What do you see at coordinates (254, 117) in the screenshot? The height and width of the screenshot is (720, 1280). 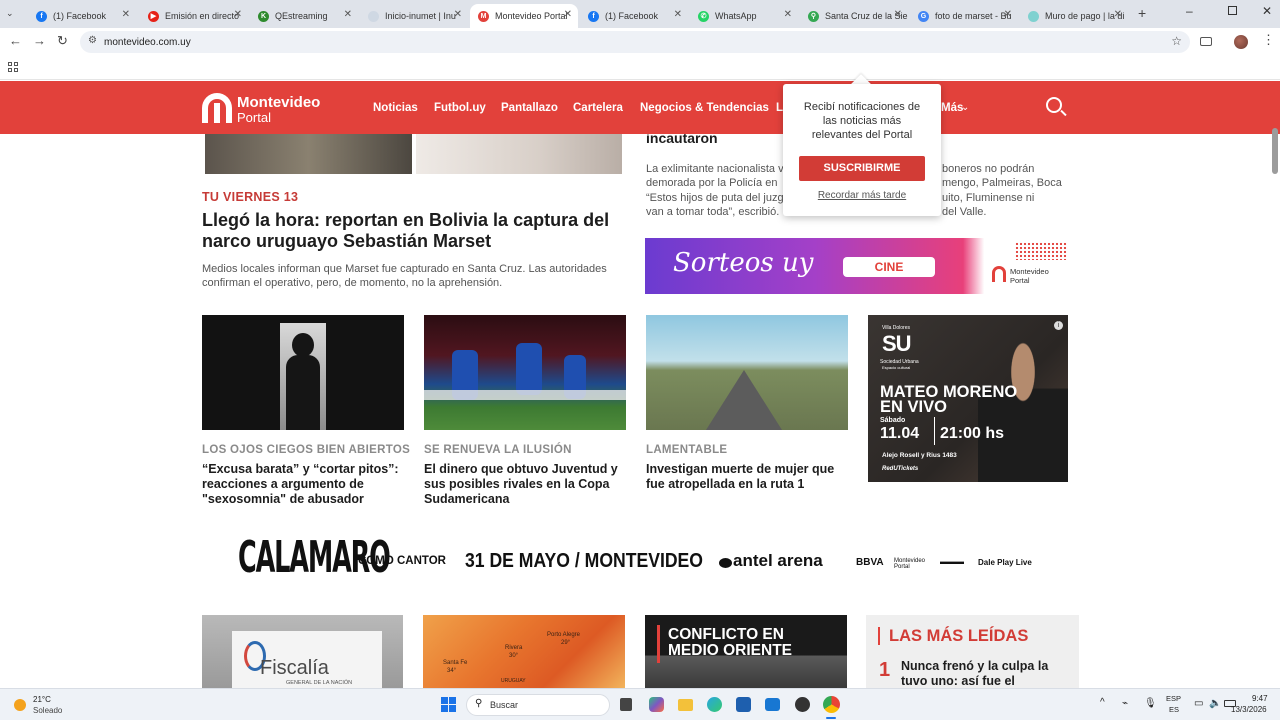 I see `logo-line-2: Portal` at bounding box center [254, 117].